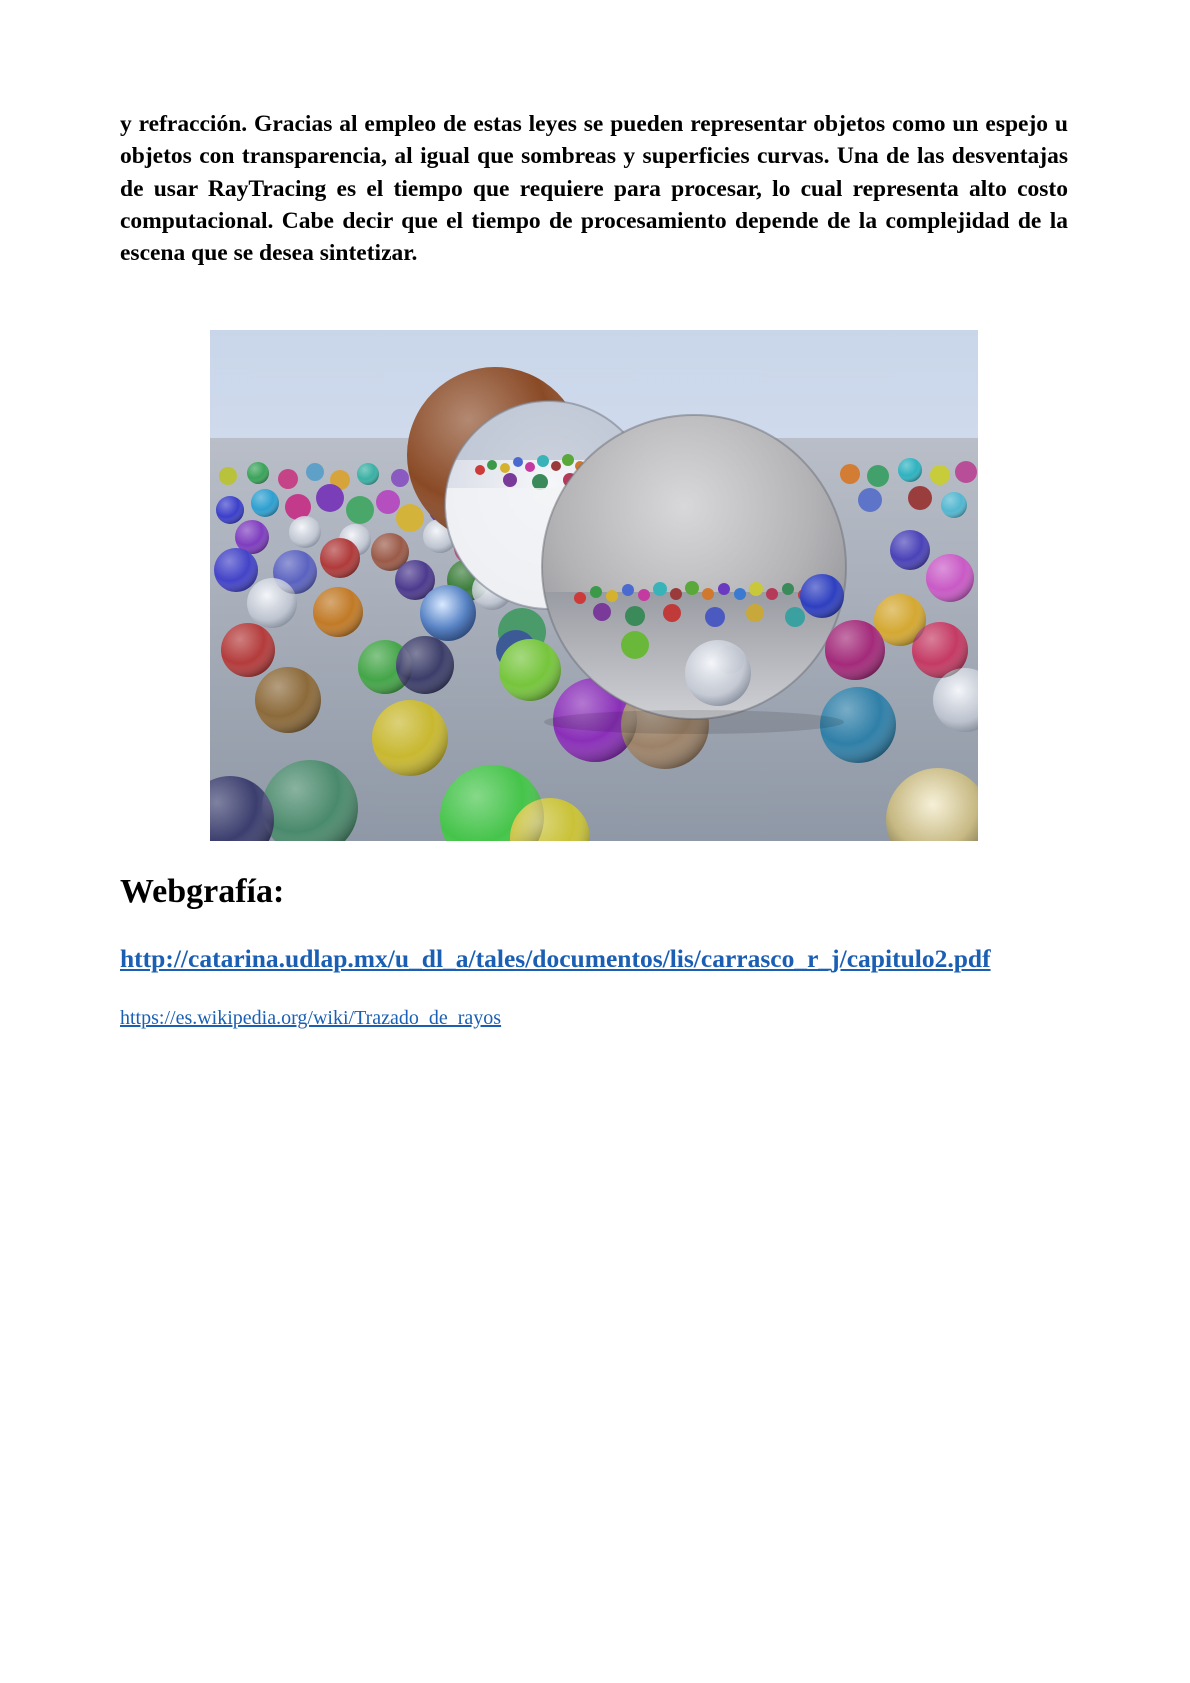 This screenshot has height=1683, width=1190. Describe the element at coordinates (202, 891) in the screenshot. I see `webgrafia-heading: Webgrafía:` at that location.